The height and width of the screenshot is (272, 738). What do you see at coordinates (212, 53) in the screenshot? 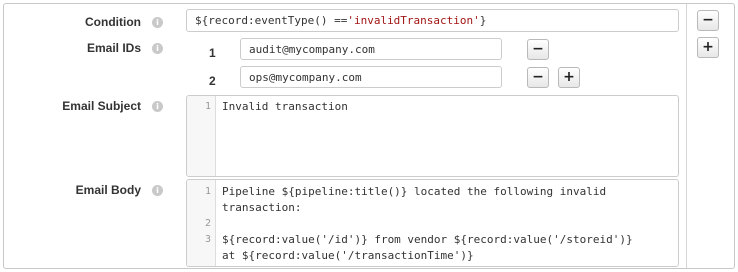
I see `email-id-index-1: 1` at bounding box center [212, 53].